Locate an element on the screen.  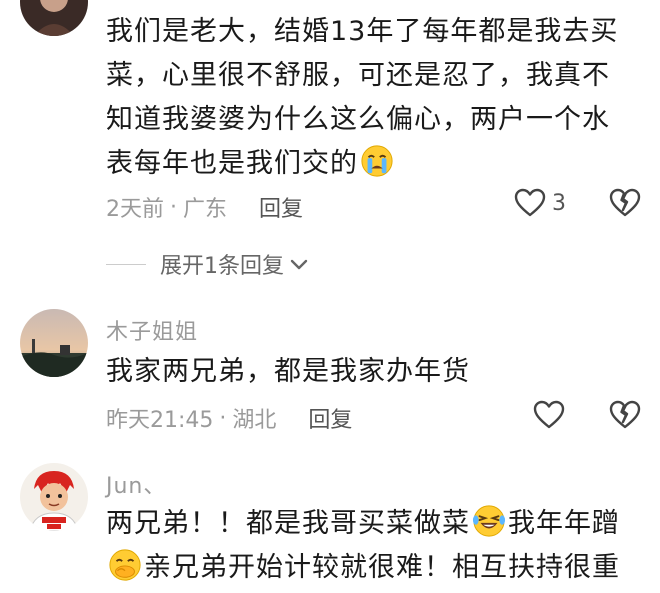
comment-2-username: 木子姐姐 is located at coordinates (152, 330).